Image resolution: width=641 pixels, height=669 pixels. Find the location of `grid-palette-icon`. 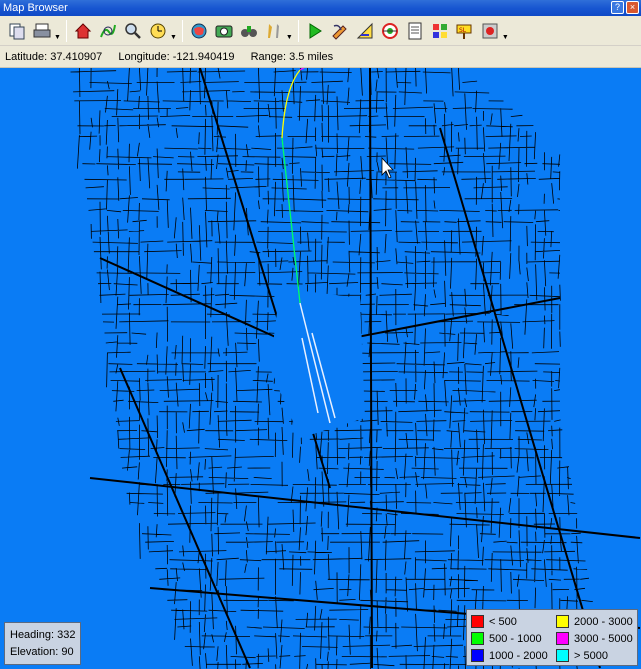

grid-palette-icon is located at coordinates (439, 30).